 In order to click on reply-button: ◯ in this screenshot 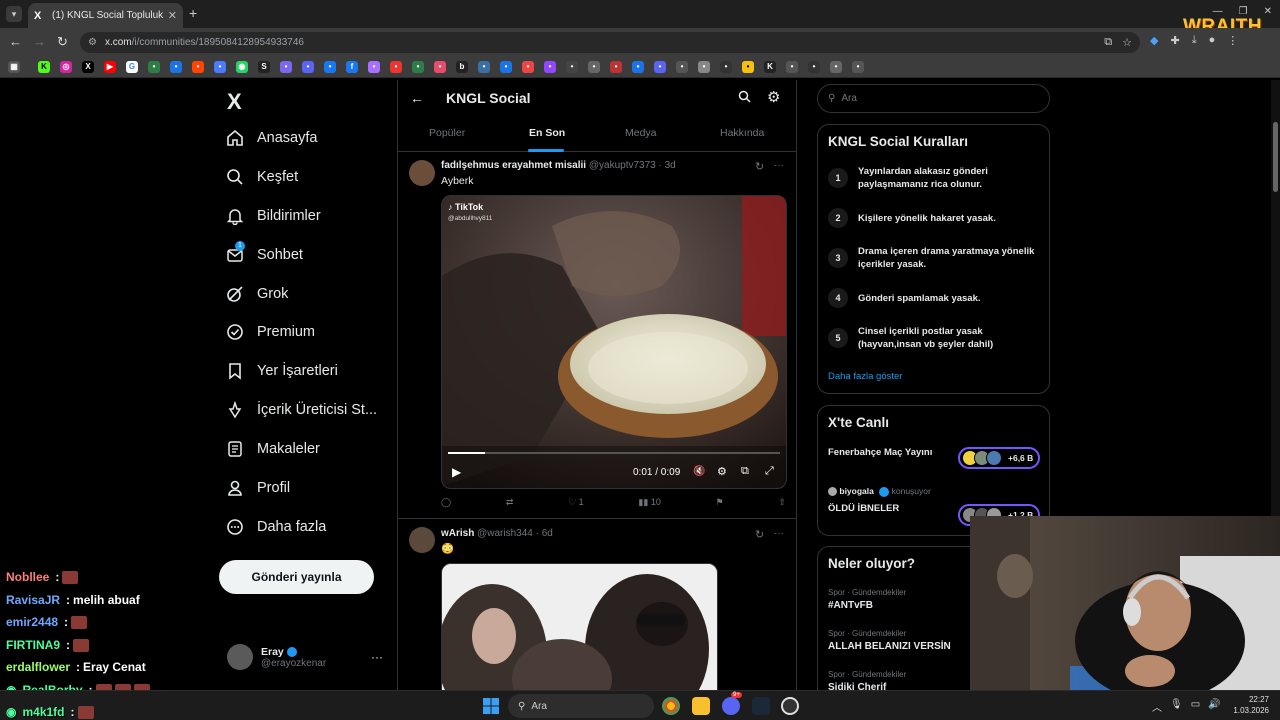, I will do `click(446, 502)`.